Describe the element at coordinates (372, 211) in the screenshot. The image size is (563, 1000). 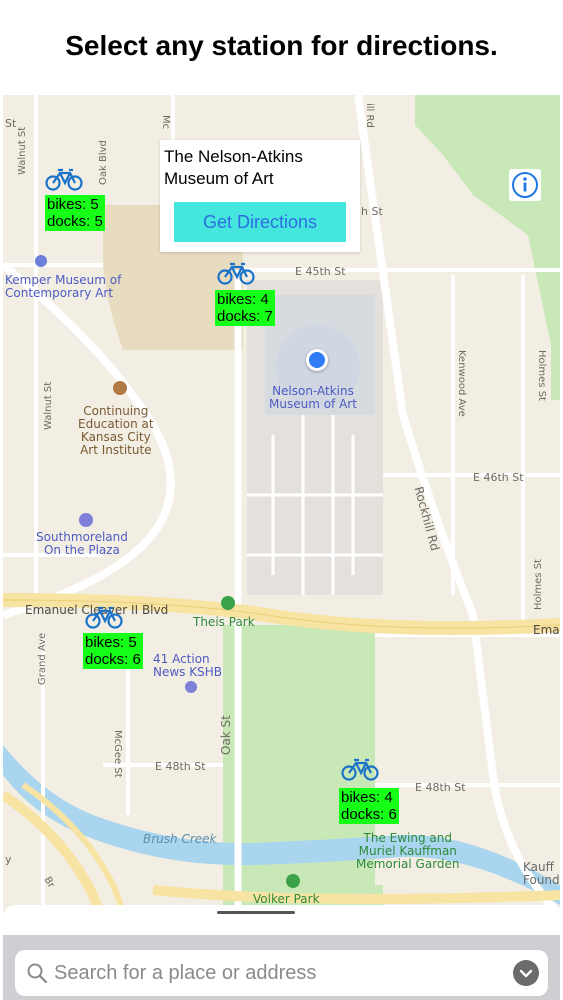
I see `street-label: h St` at that location.